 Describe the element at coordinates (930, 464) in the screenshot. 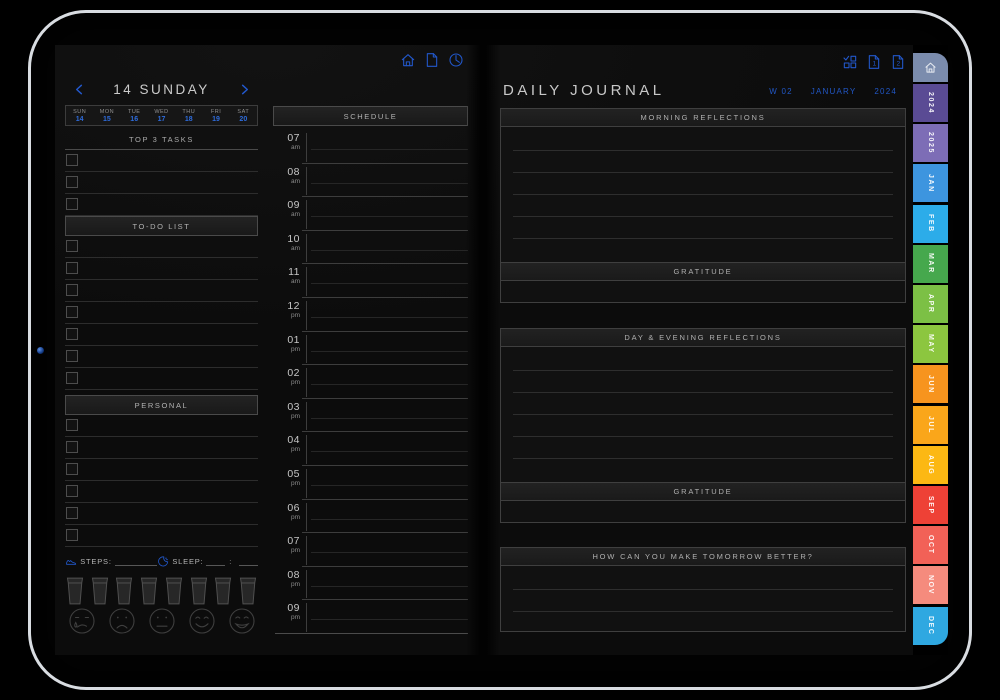

I see `tab-aug: AUG` at that location.